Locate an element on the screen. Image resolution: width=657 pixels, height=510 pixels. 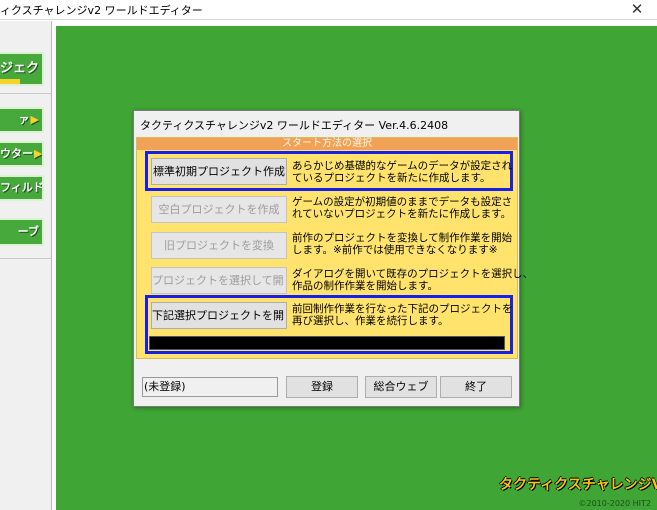
sidebar-button-project: ジェクト is located at coordinates (22, 69).